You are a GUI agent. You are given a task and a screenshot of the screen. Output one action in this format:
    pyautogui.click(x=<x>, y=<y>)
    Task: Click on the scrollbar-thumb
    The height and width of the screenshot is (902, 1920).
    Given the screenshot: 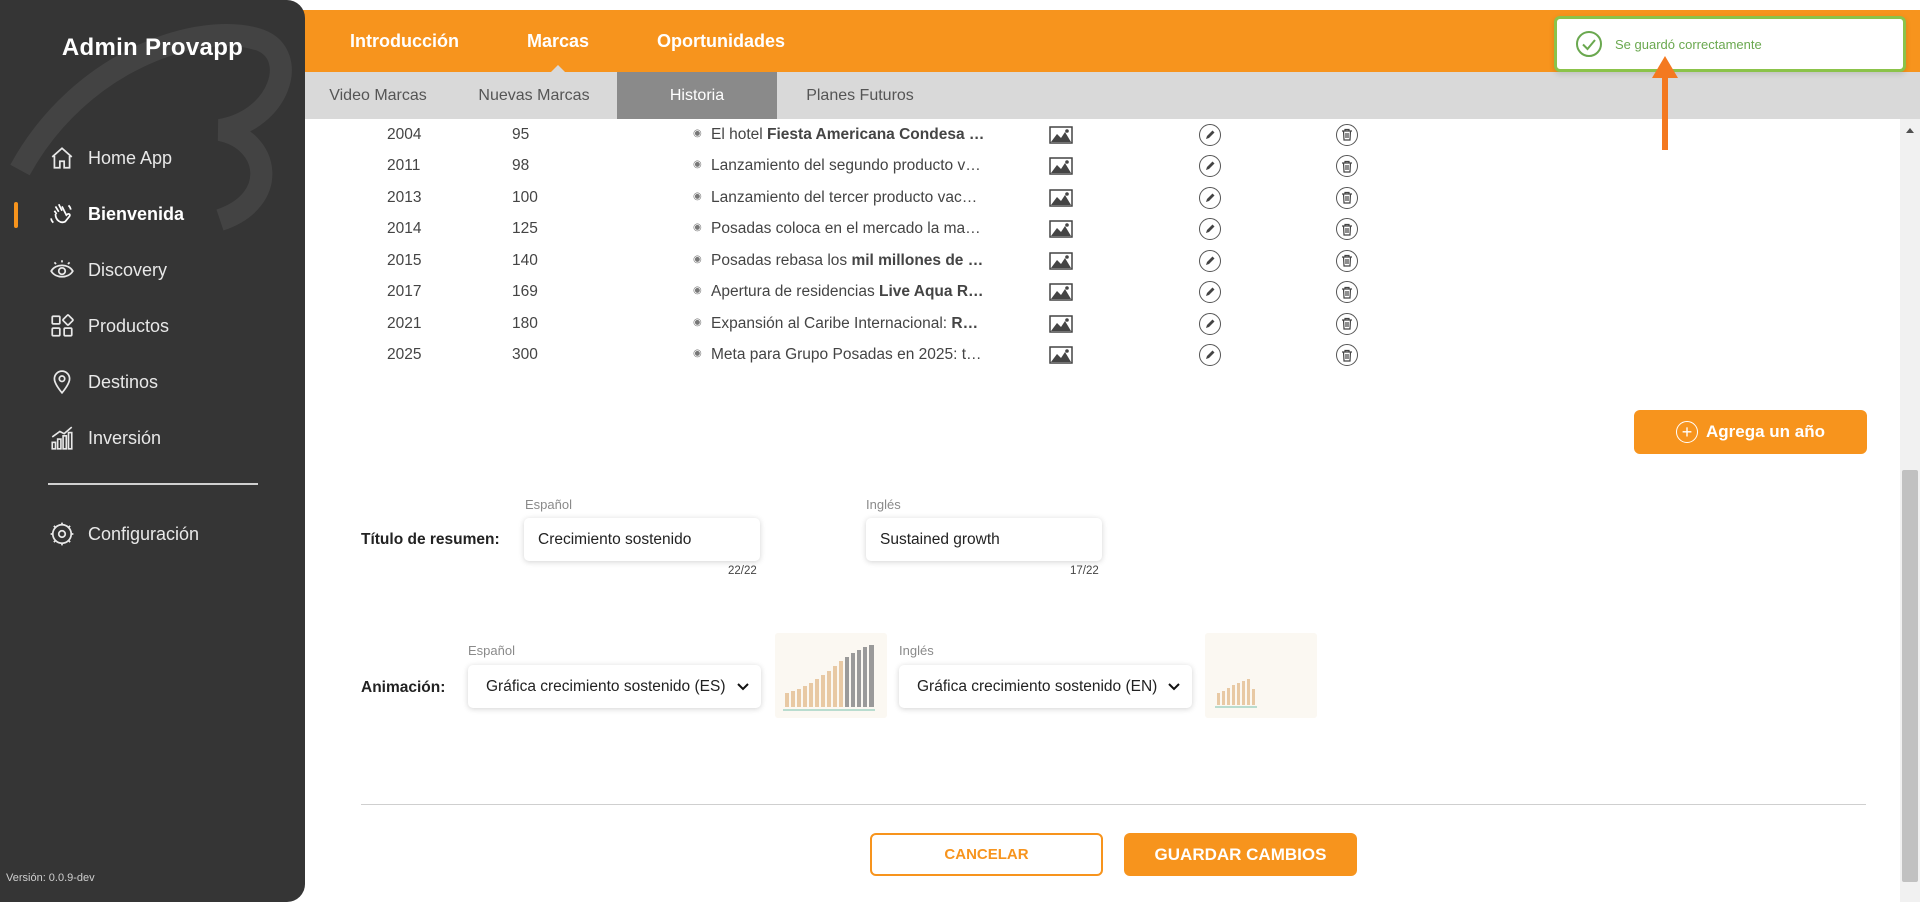 What is the action you would take?
    pyautogui.click(x=1910, y=676)
    